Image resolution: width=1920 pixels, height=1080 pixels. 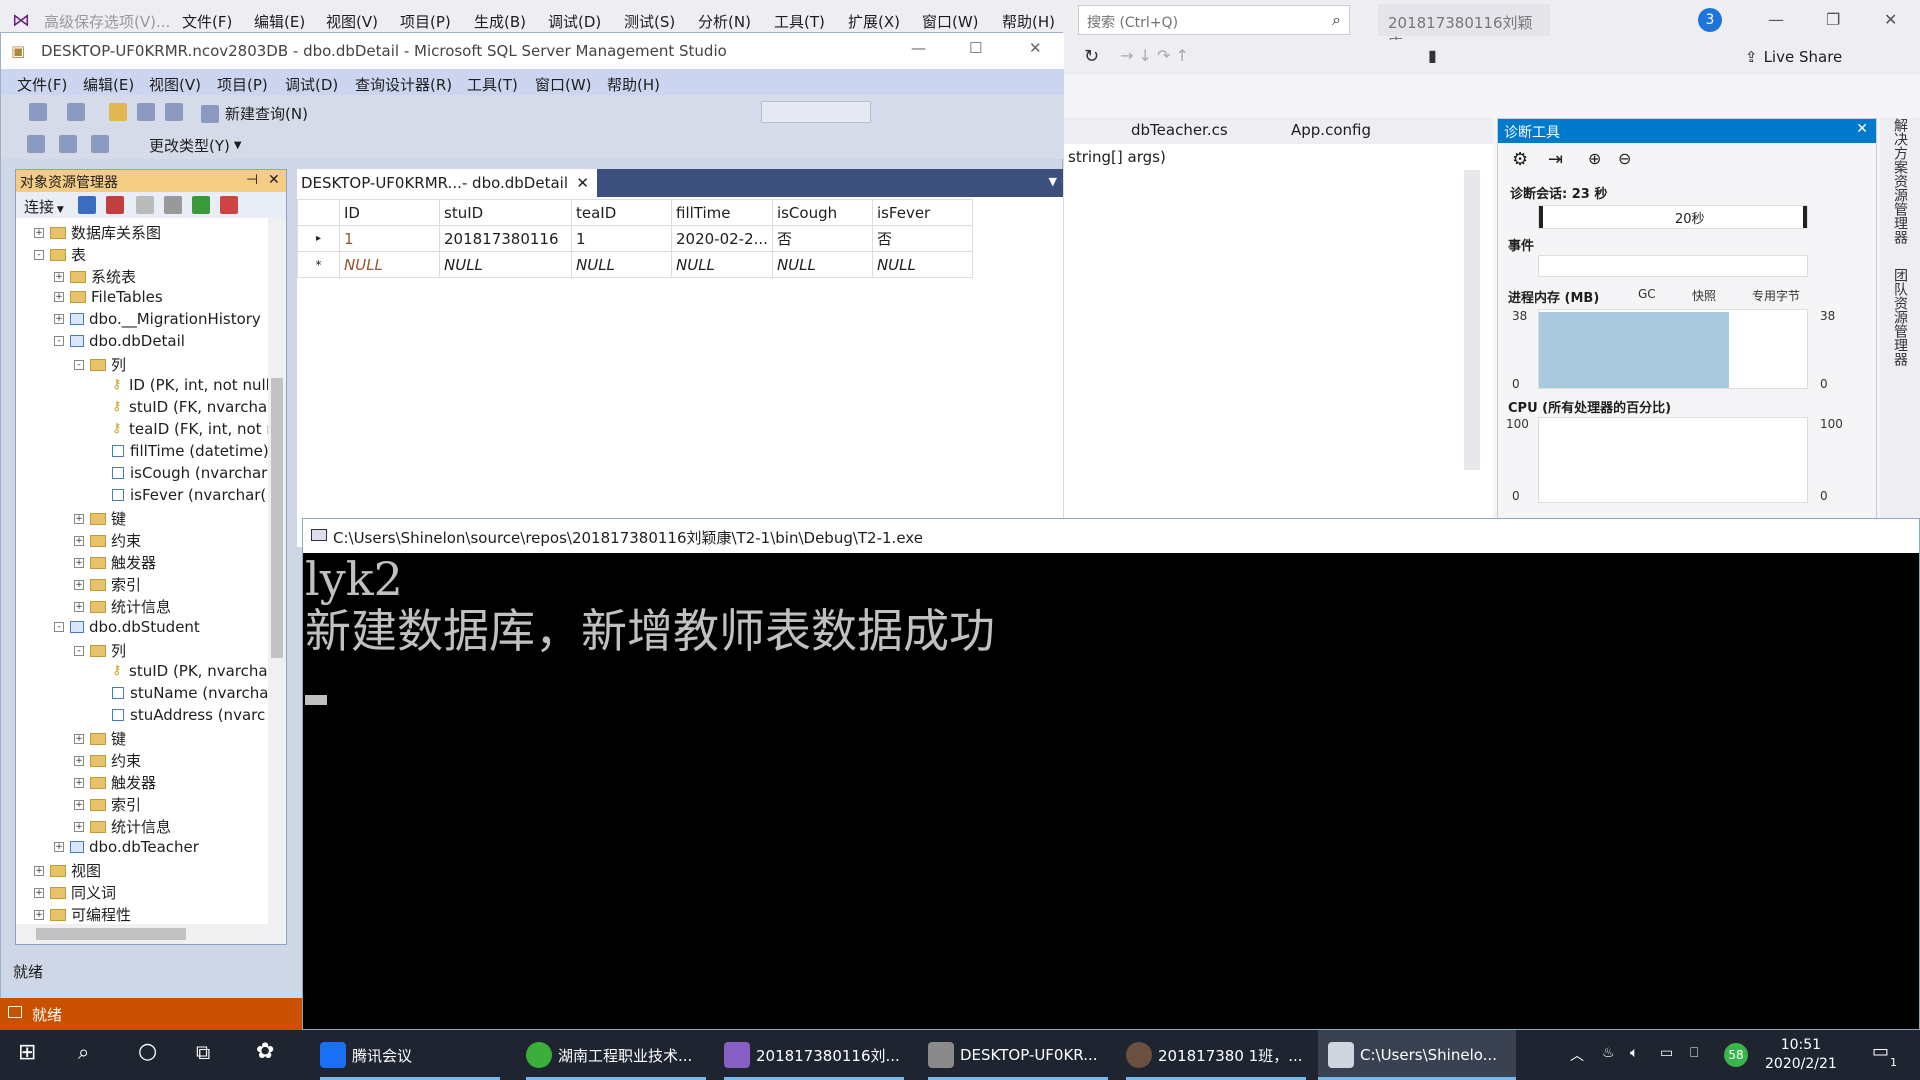 What do you see at coordinates (311, 84) in the screenshot?
I see `ssms-menu-debug: 调试(D)` at bounding box center [311, 84].